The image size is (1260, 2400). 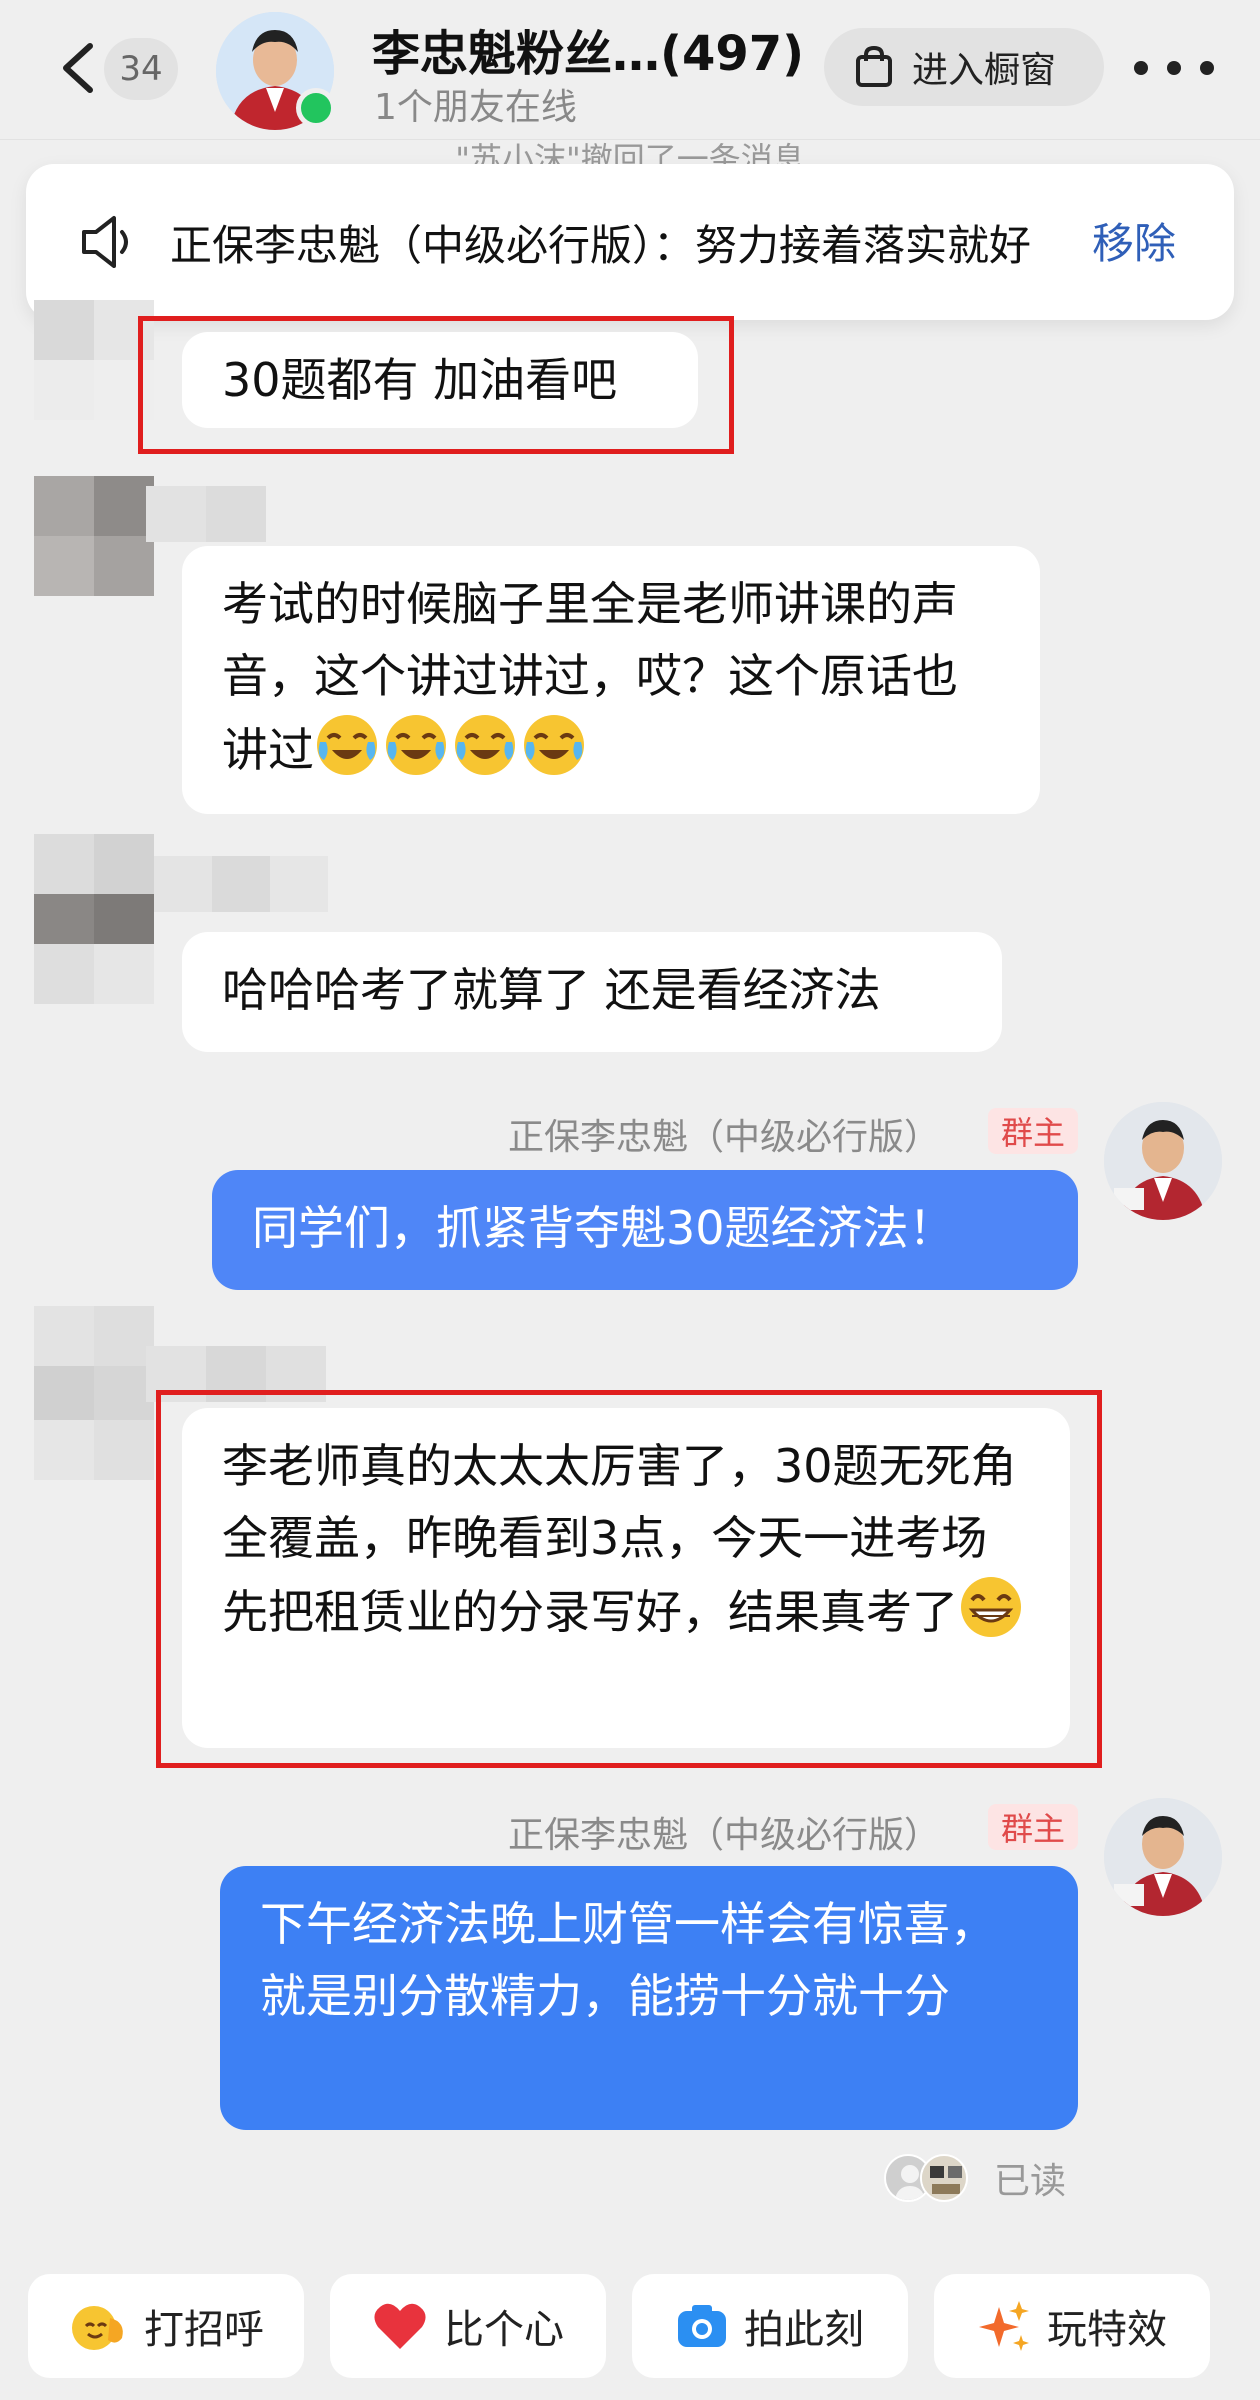 What do you see at coordinates (1134, 240) in the screenshot?
I see `remove-pinned-button: 移除` at bounding box center [1134, 240].